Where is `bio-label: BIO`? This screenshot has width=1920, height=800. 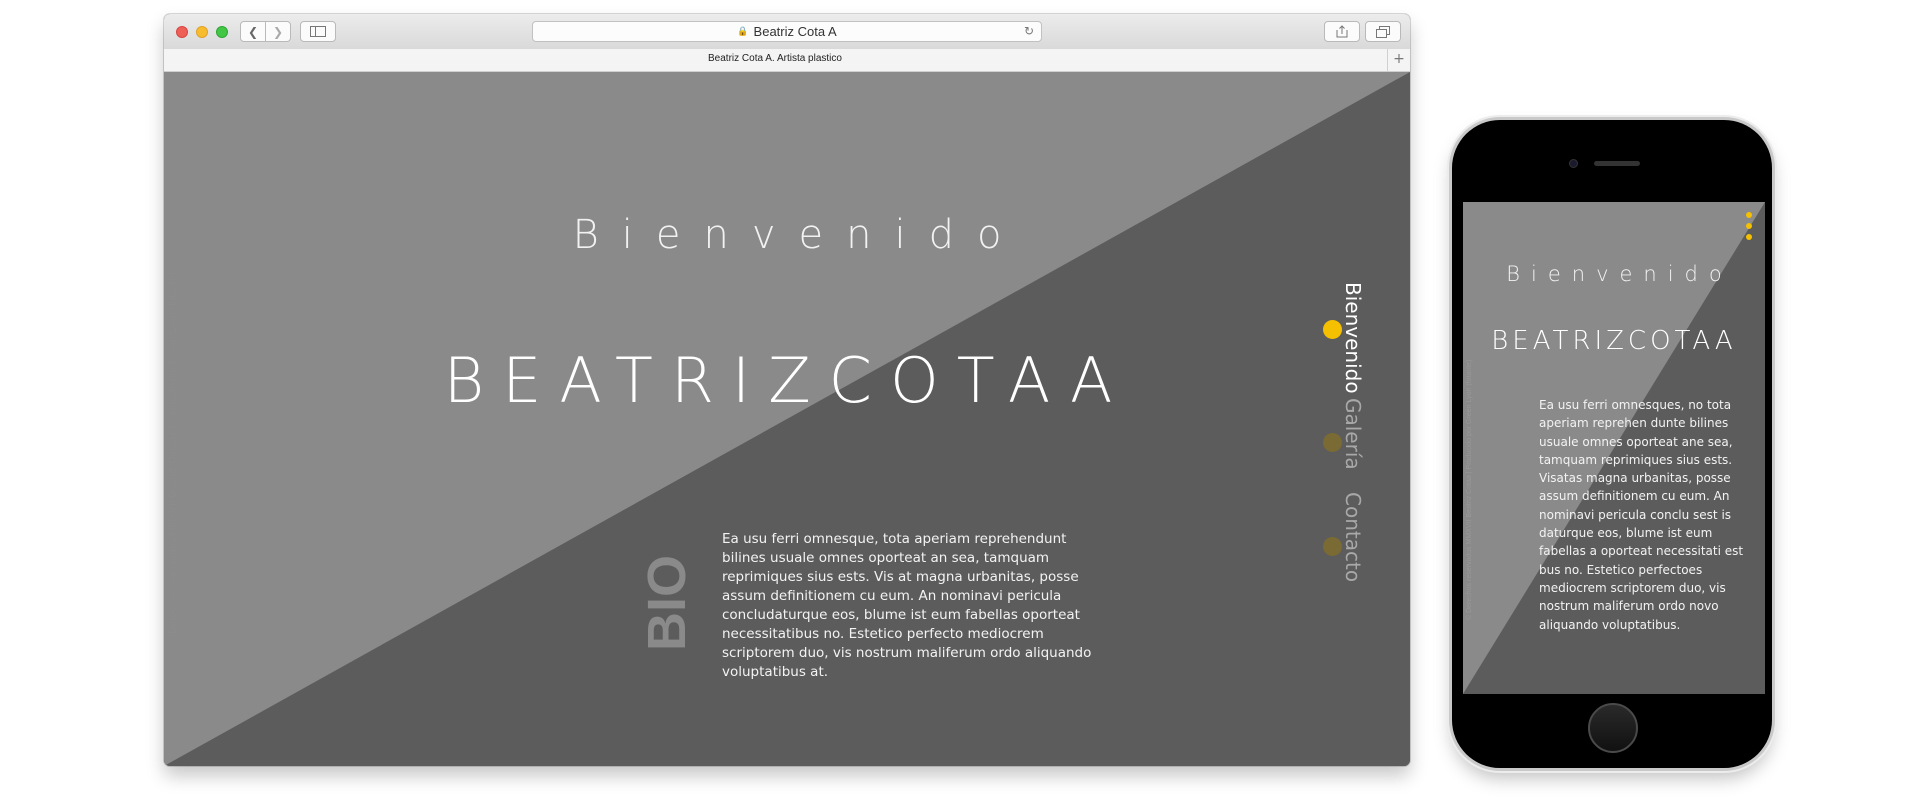
bio-label: BIO is located at coordinates (667, 603).